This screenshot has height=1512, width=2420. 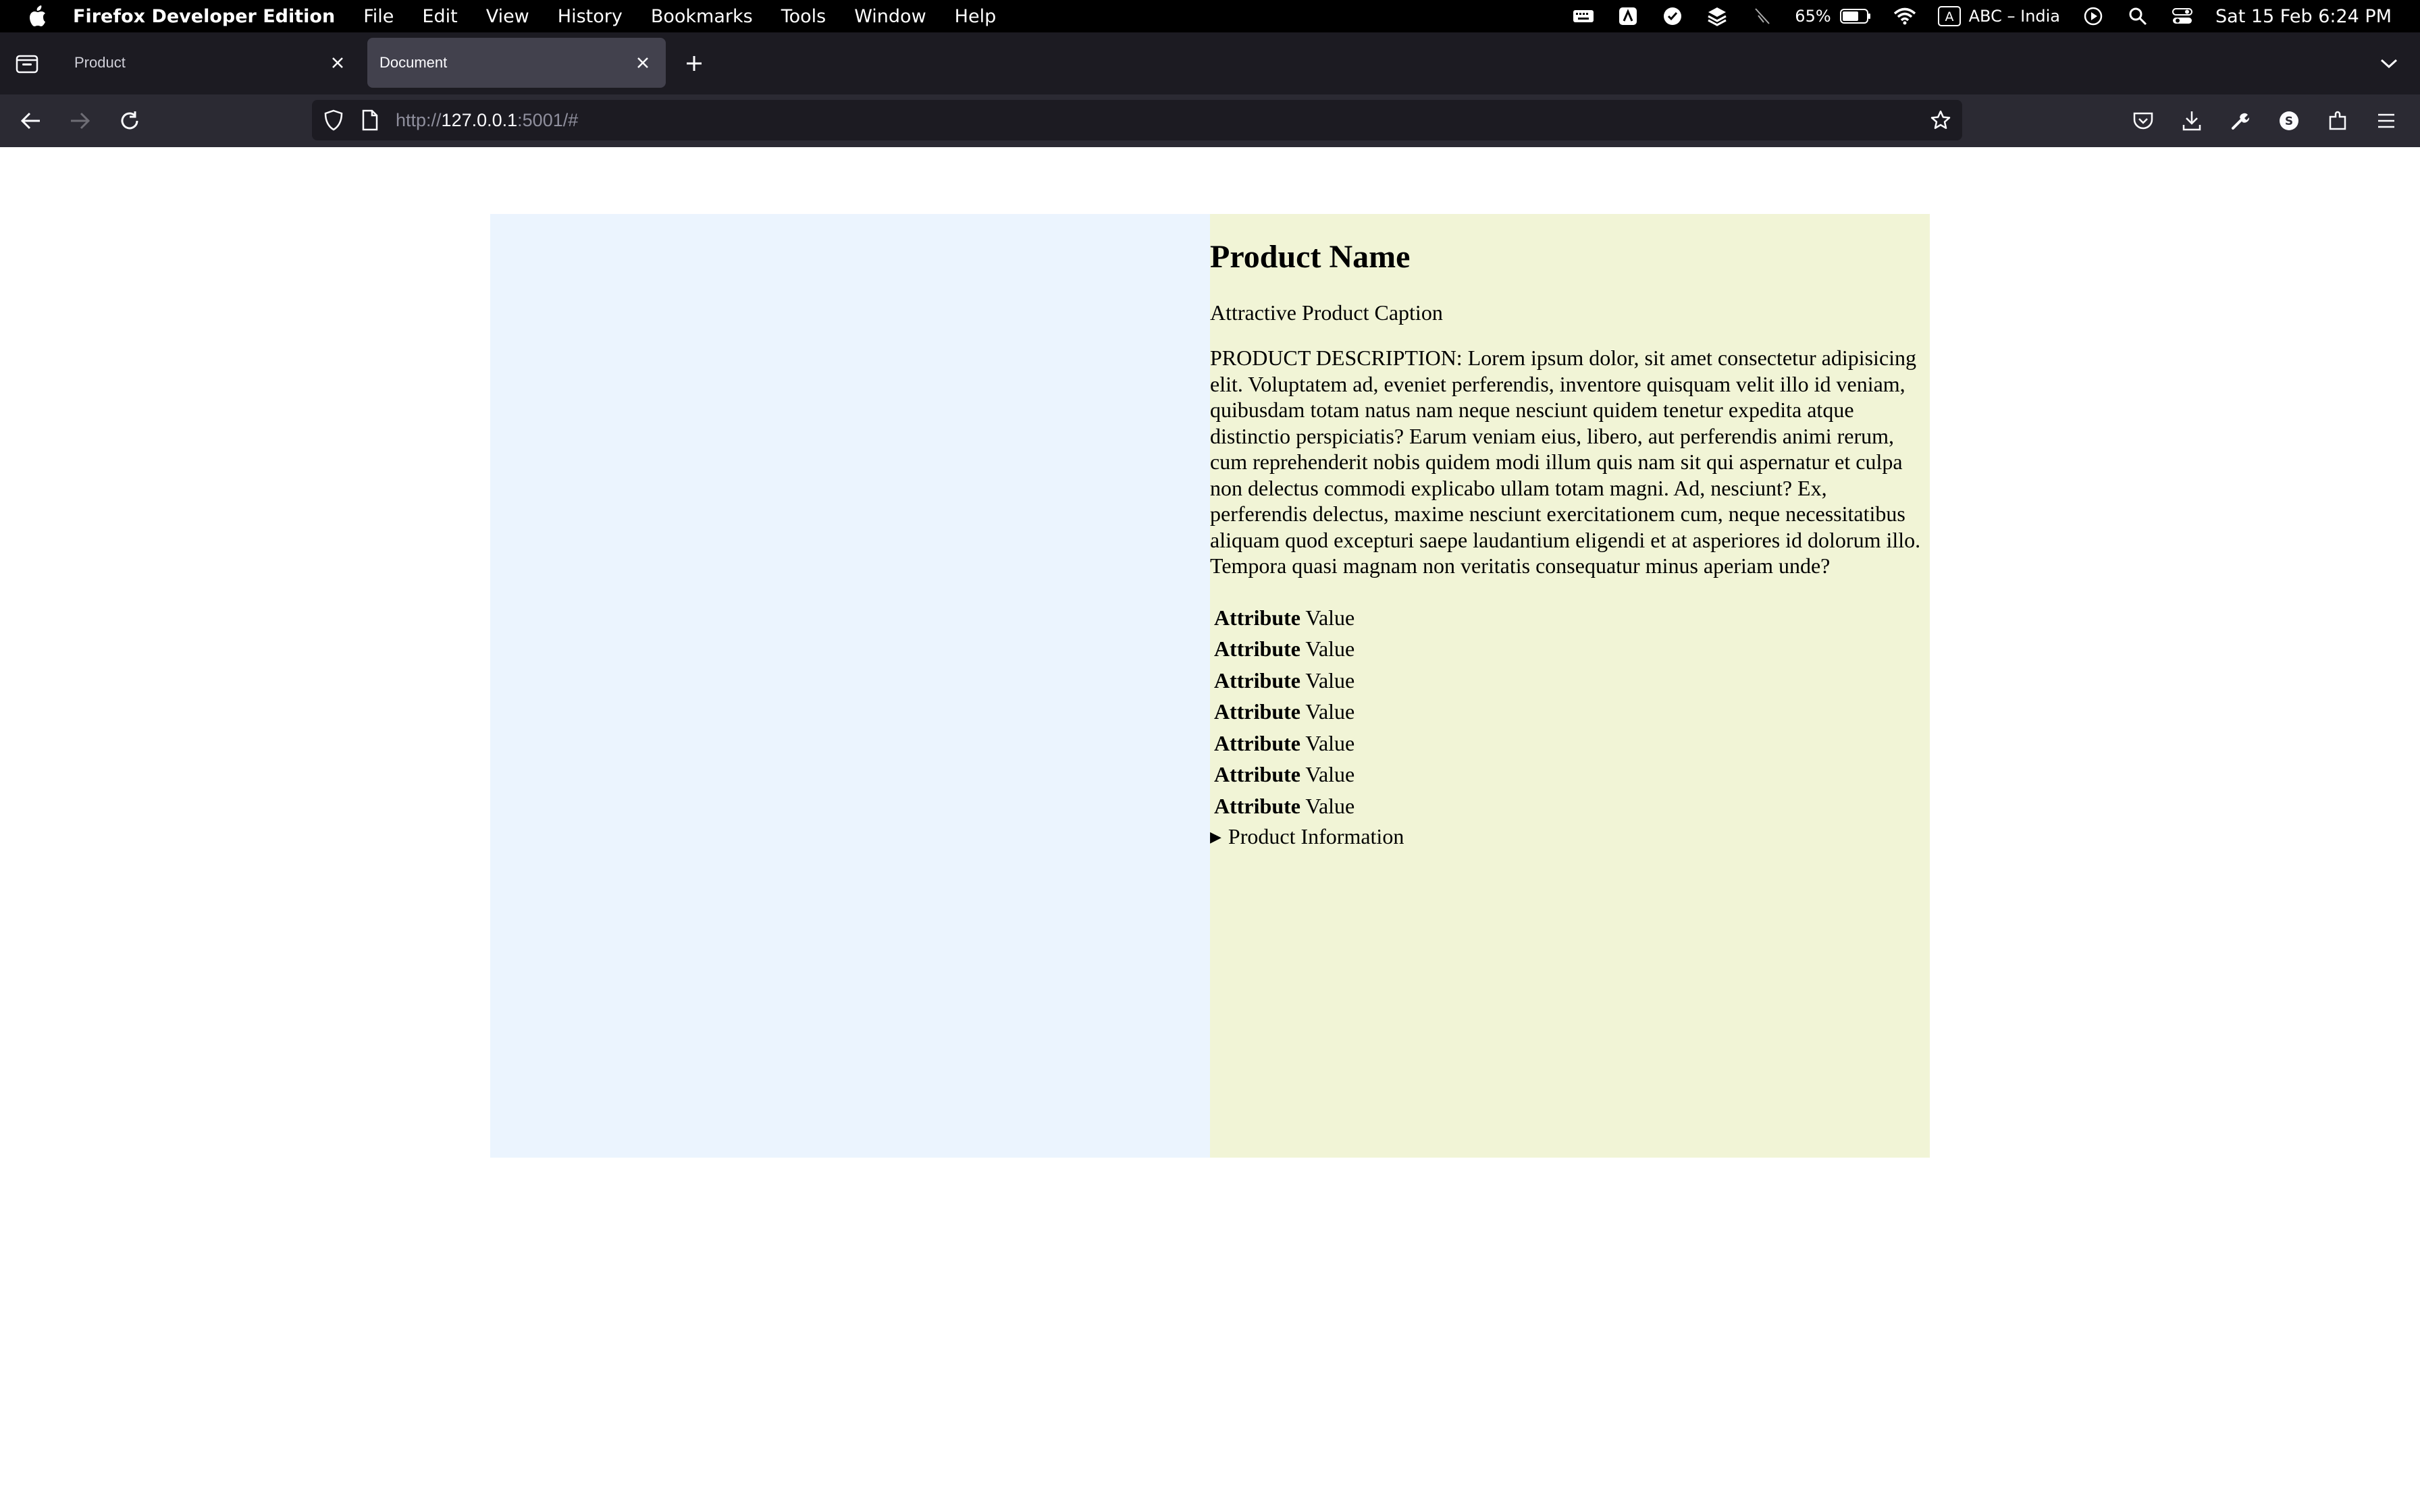 What do you see at coordinates (2014, 16) in the screenshot?
I see `input-source-label: ABC – India` at bounding box center [2014, 16].